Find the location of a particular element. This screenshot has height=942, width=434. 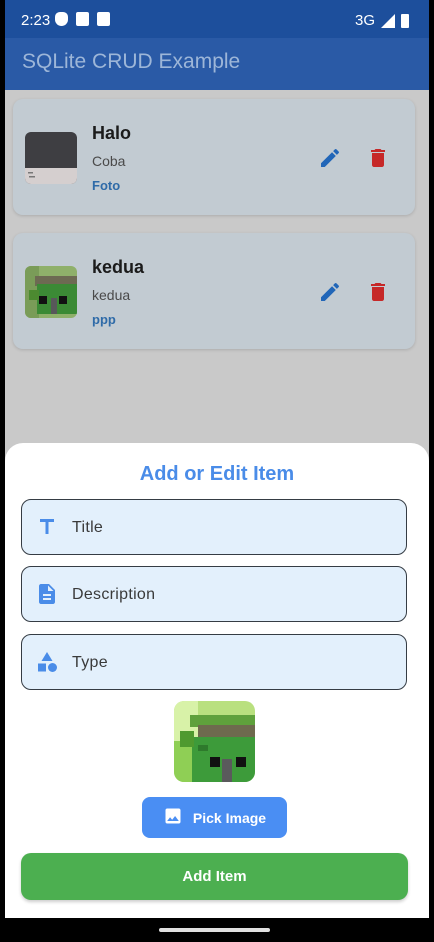

app-bar: SQLite CRUD Example is located at coordinates (217, 64).